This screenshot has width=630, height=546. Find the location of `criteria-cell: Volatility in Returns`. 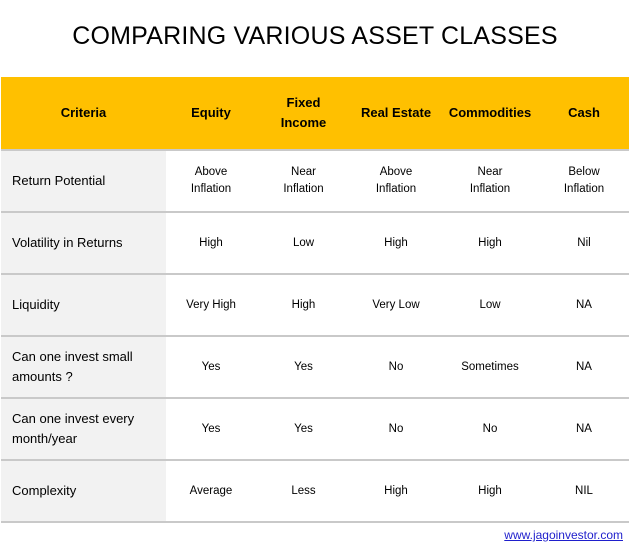

criteria-cell: Volatility in Returns is located at coordinates (83, 243).